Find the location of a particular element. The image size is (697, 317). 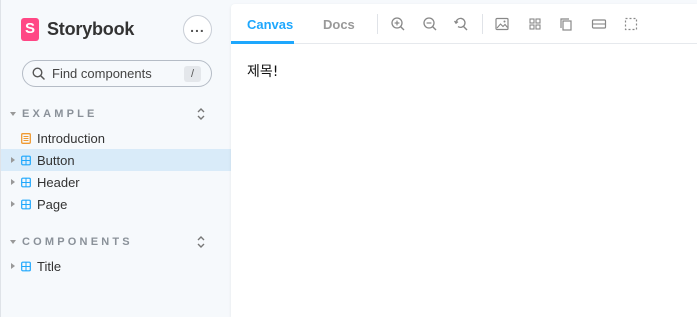

viewport-icon is located at coordinates (566, 24).